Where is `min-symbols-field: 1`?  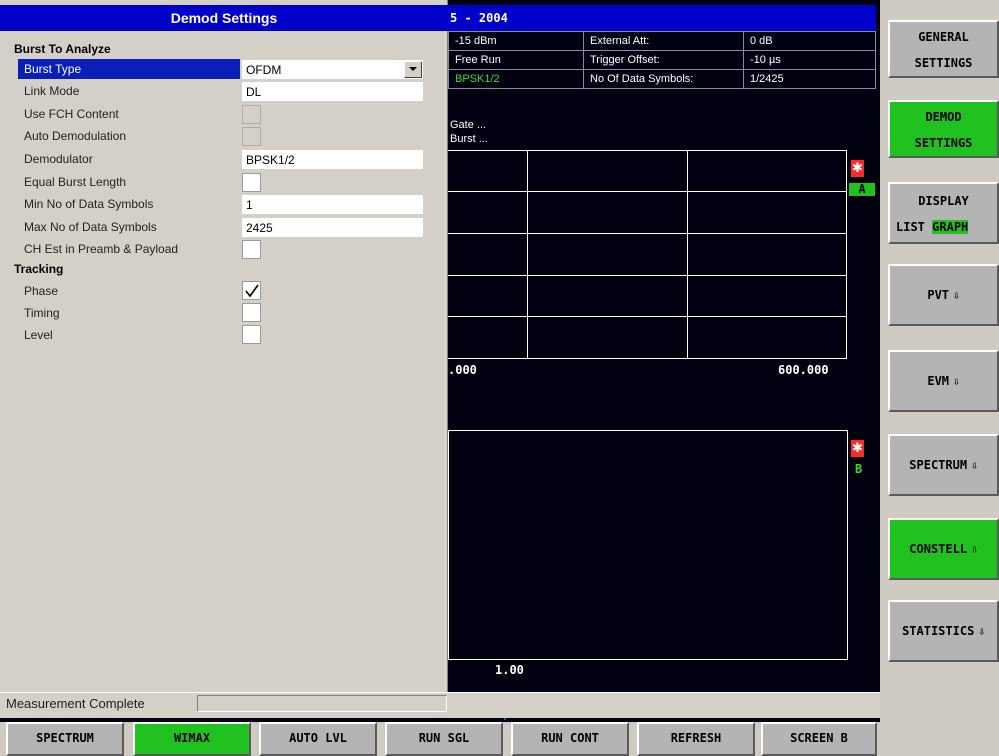
min-symbols-field: 1 is located at coordinates (332, 204).